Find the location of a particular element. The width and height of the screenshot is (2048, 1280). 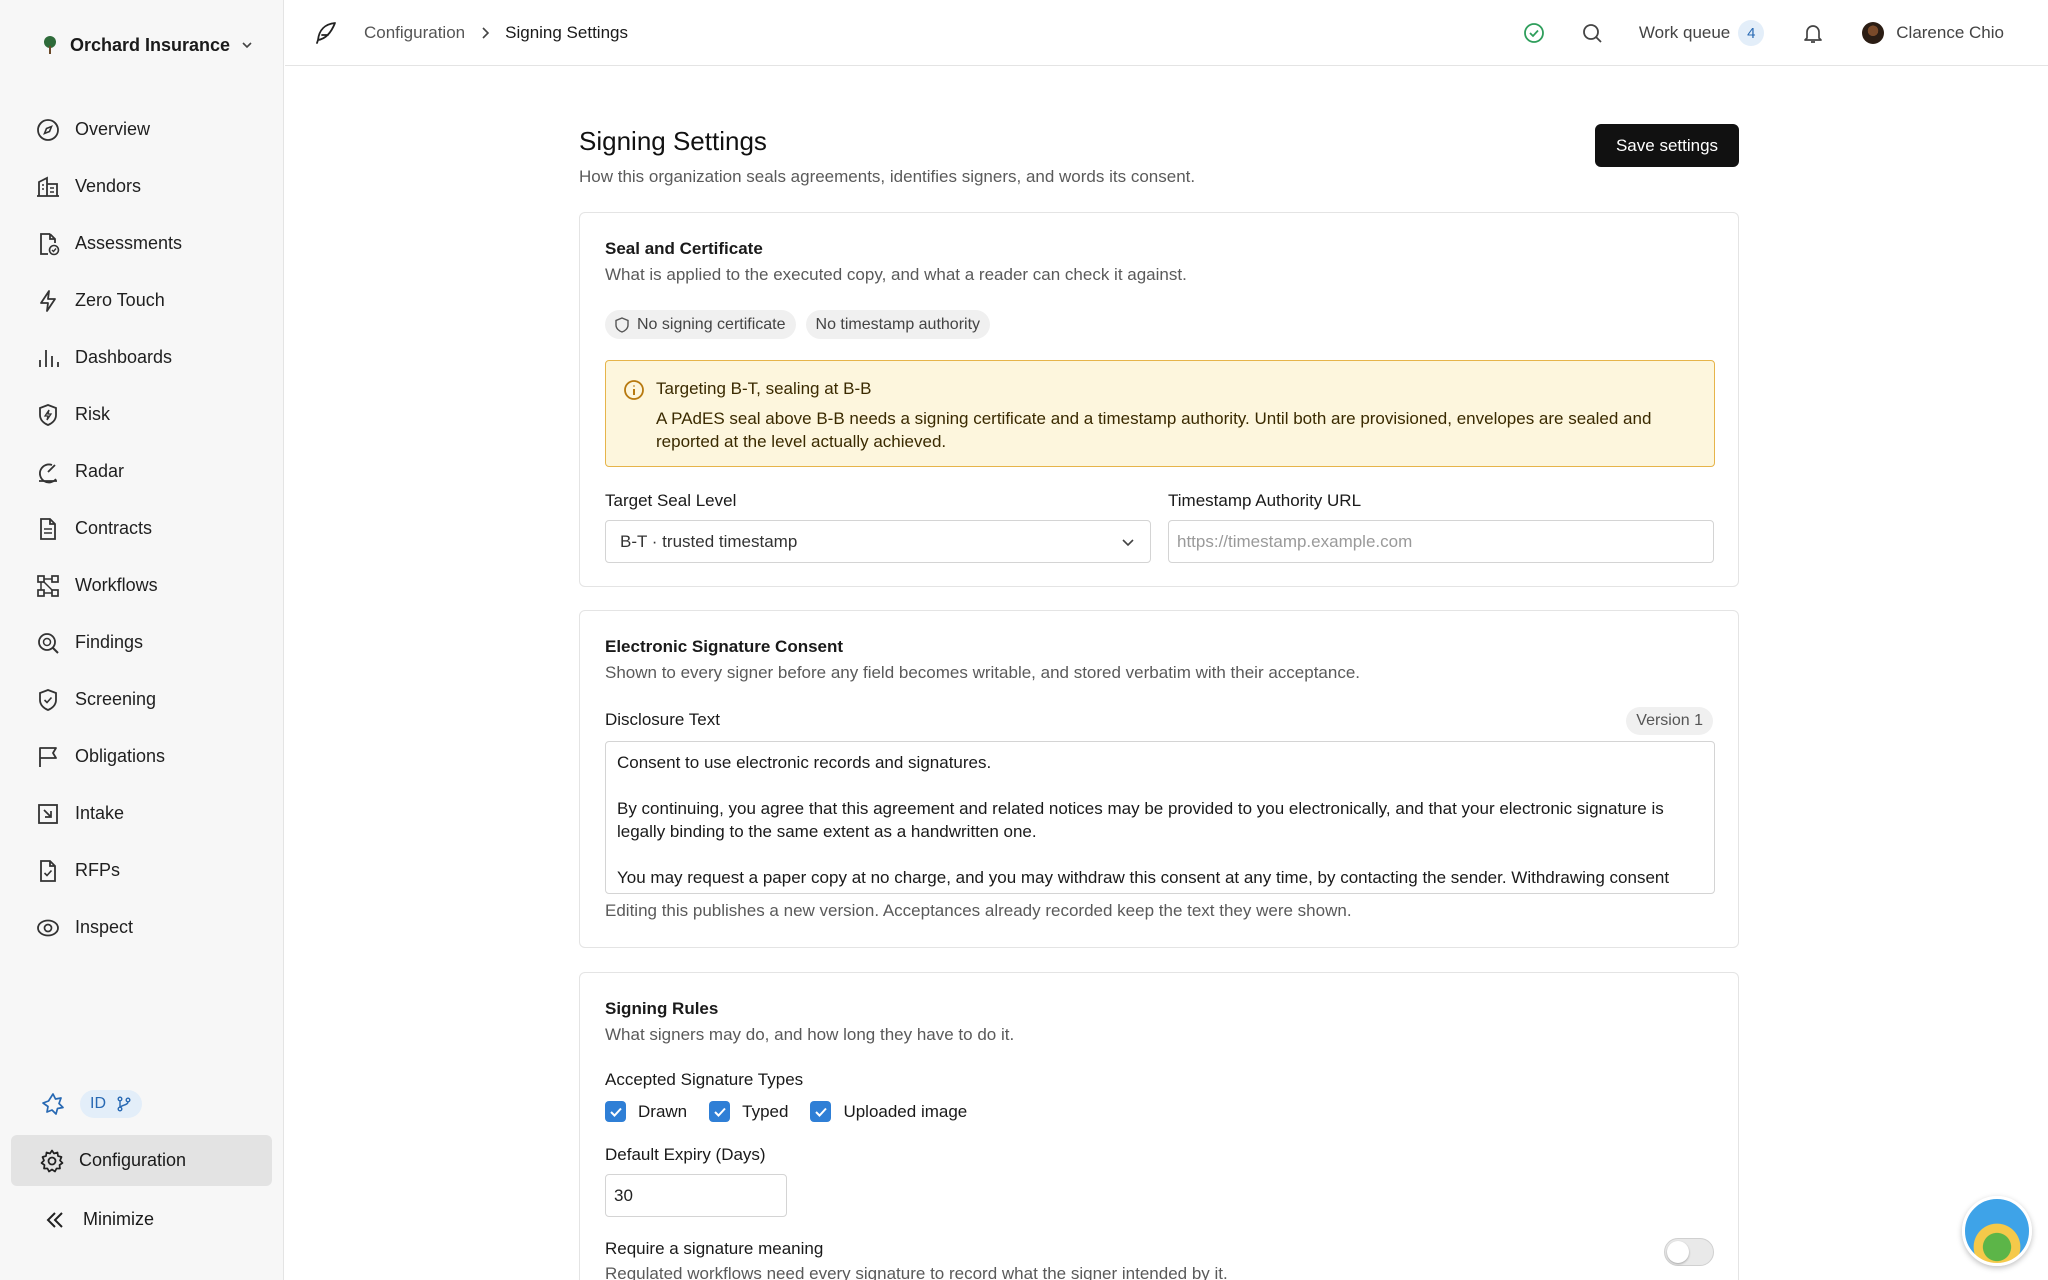

id-badge: ID is located at coordinates (111, 1104).